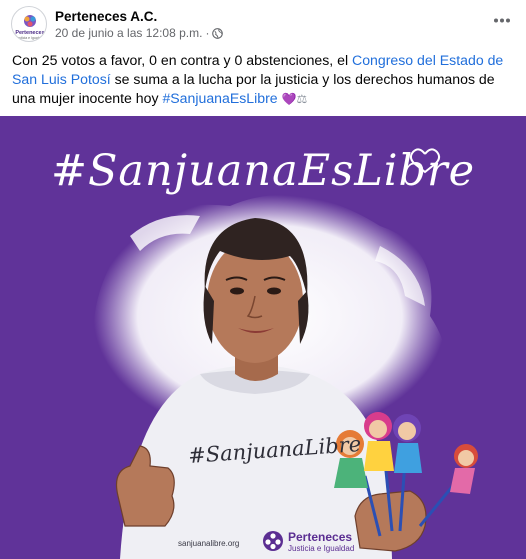 This screenshot has height=559, width=526. Describe the element at coordinates (106, 16) in the screenshot. I see `page-name-link: Perteneces A.C.` at that location.